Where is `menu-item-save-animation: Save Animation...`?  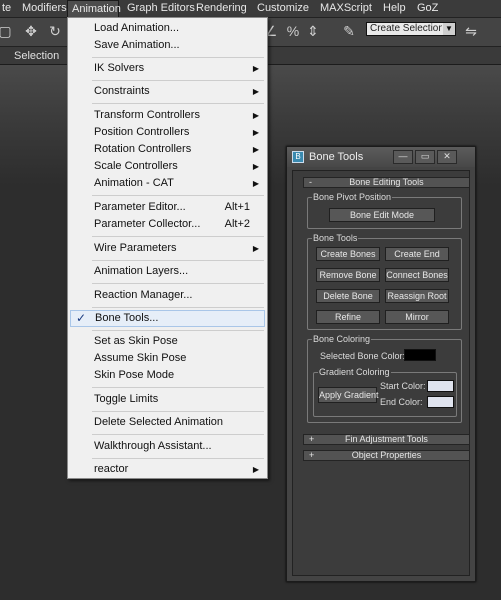
menu-item-save-animation: Save Animation... is located at coordinates (167, 45).